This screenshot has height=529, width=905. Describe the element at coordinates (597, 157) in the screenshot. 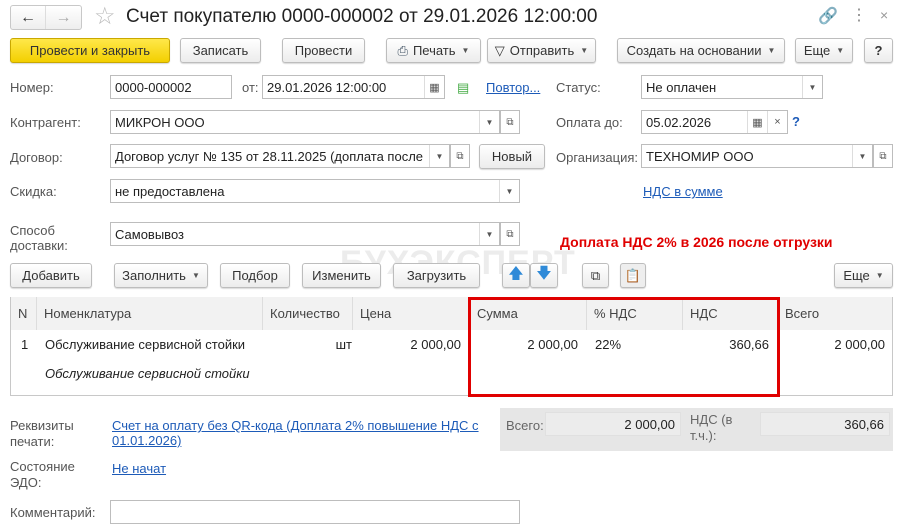

I see `organization-label: Организация:` at that location.